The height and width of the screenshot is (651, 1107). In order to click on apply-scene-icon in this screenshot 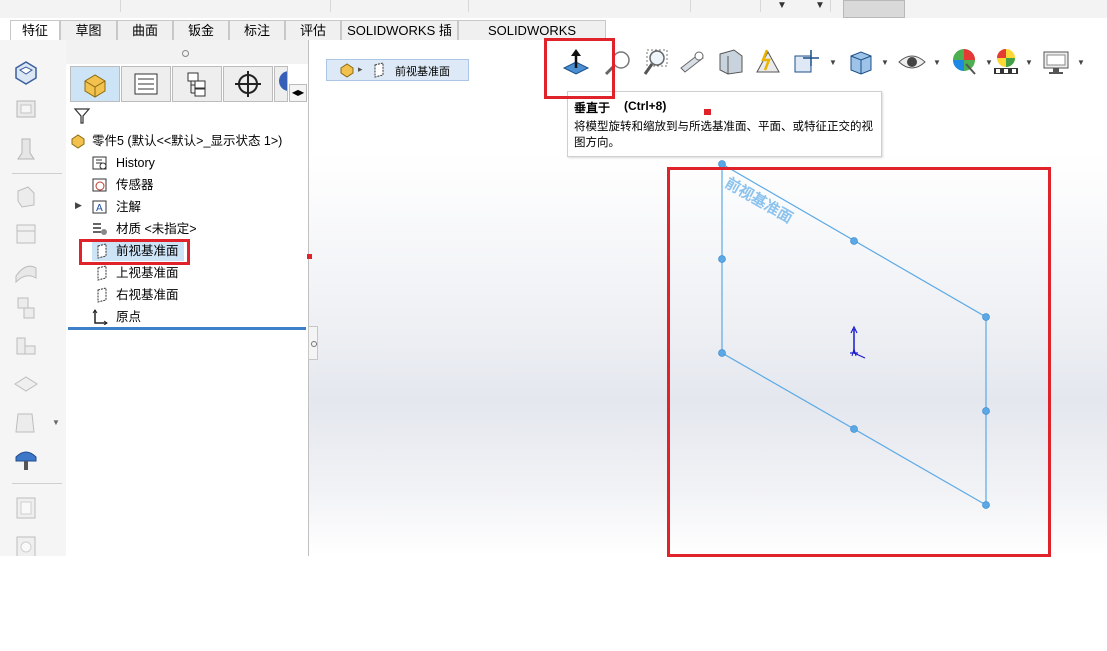, I will do `click(1006, 62)`.